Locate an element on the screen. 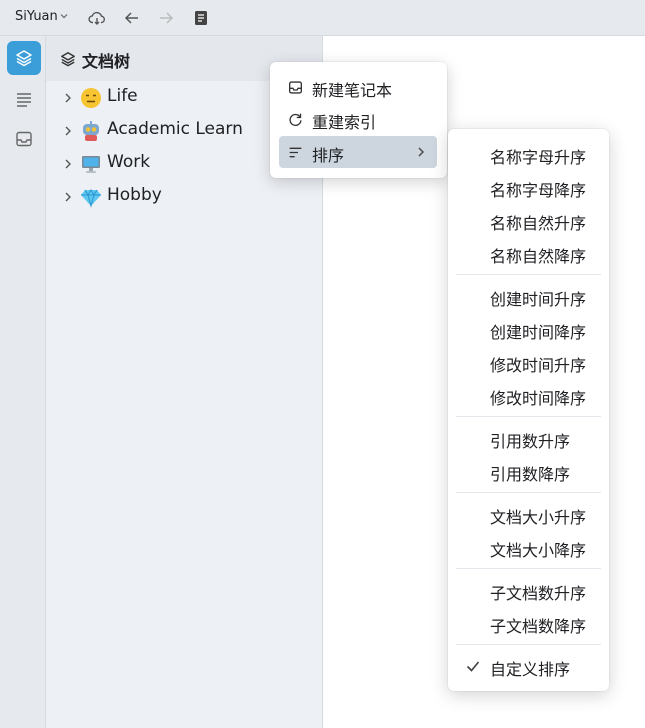 The width and height of the screenshot is (645, 728). dock-file-tree-button is located at coordinates (24, 58).